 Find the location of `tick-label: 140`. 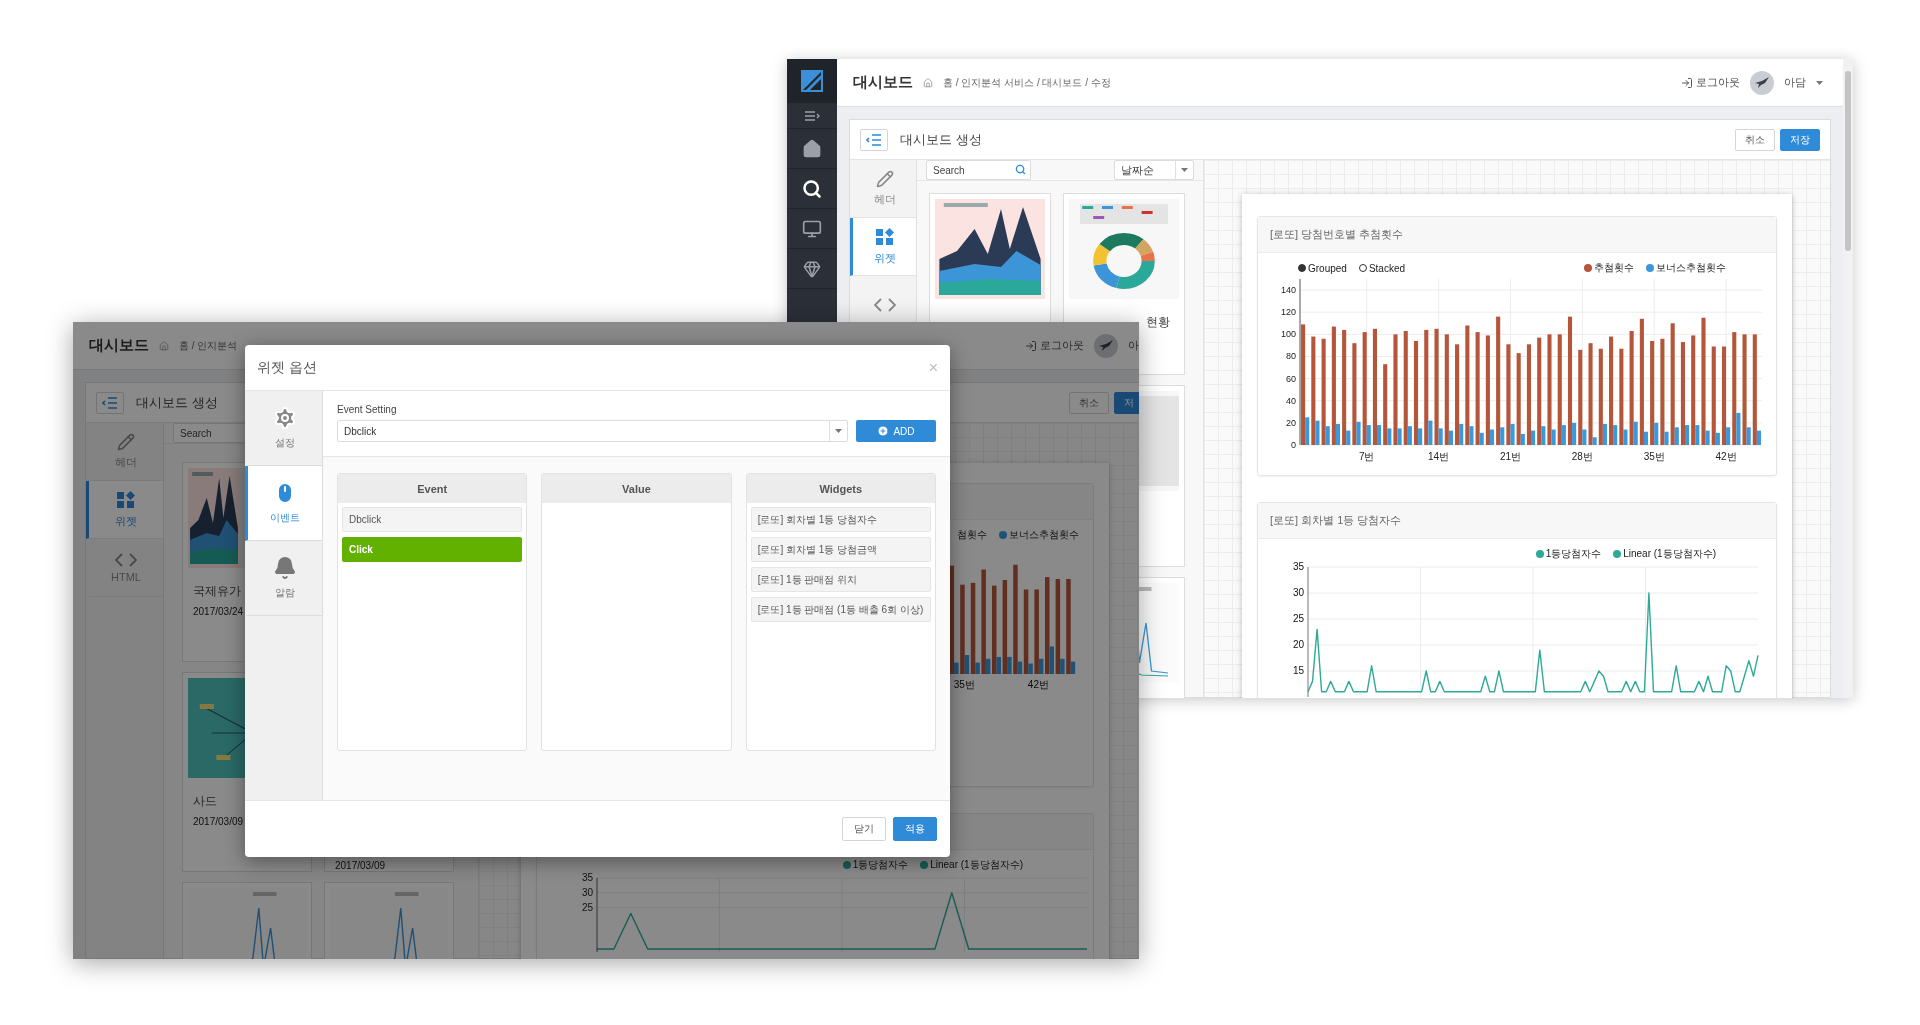

tick-label: 140 is located at coordinates (1288, 290).